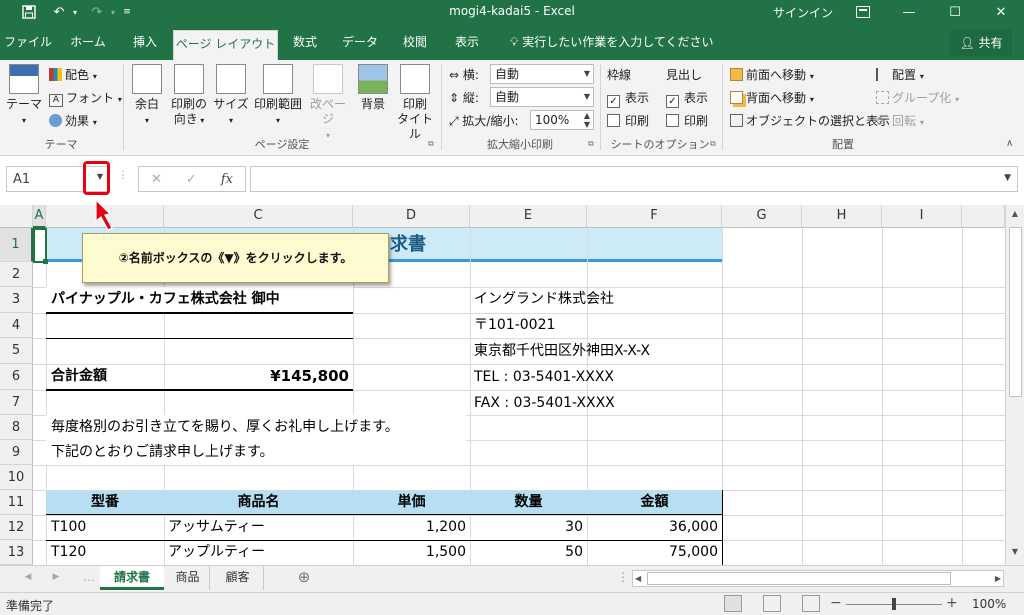 The width and height of the screenshot is (1024, 615). I want to click on row-header-13: 13, so click(16, 552).